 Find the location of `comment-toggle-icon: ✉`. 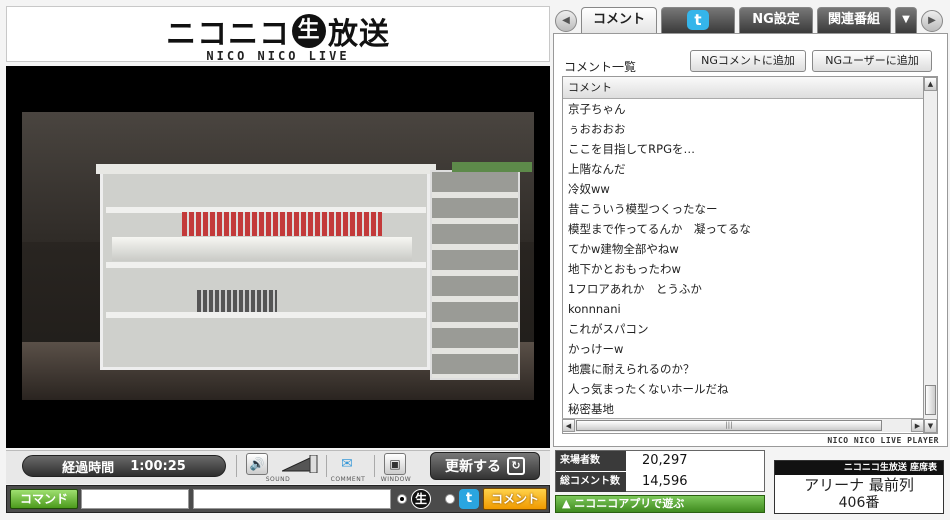

comment-toggle-icon: ✉ is located at coordinates (347, 464).